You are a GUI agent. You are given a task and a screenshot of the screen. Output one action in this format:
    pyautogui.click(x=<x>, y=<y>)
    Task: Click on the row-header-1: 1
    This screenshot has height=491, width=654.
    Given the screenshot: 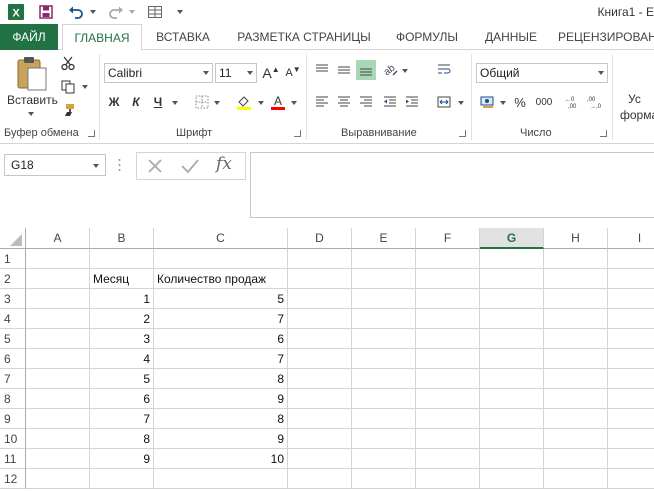 What is the action you would take?
    pyautogui.click(x=13, y=259)
    